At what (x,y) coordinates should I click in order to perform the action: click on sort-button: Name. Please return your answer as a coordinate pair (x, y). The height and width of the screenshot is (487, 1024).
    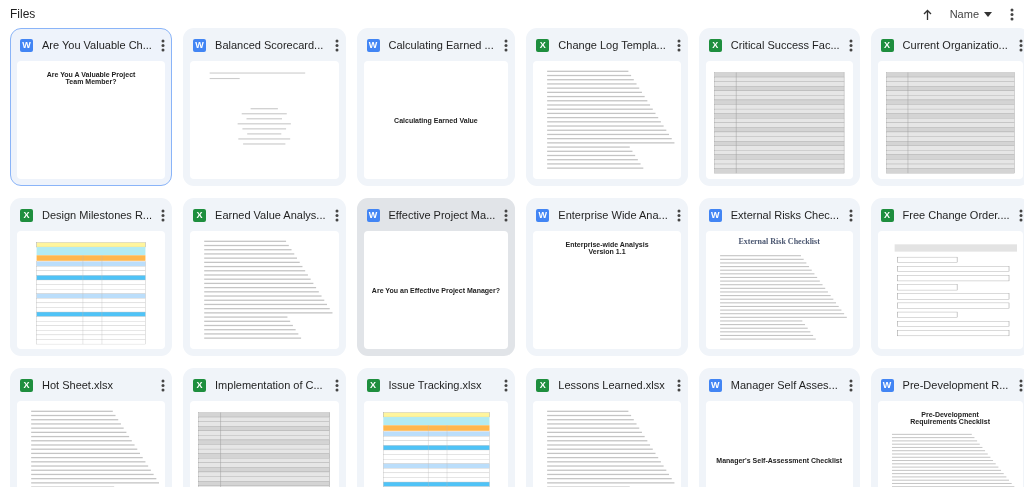
    Looking at the image, I should click on (970, 14).